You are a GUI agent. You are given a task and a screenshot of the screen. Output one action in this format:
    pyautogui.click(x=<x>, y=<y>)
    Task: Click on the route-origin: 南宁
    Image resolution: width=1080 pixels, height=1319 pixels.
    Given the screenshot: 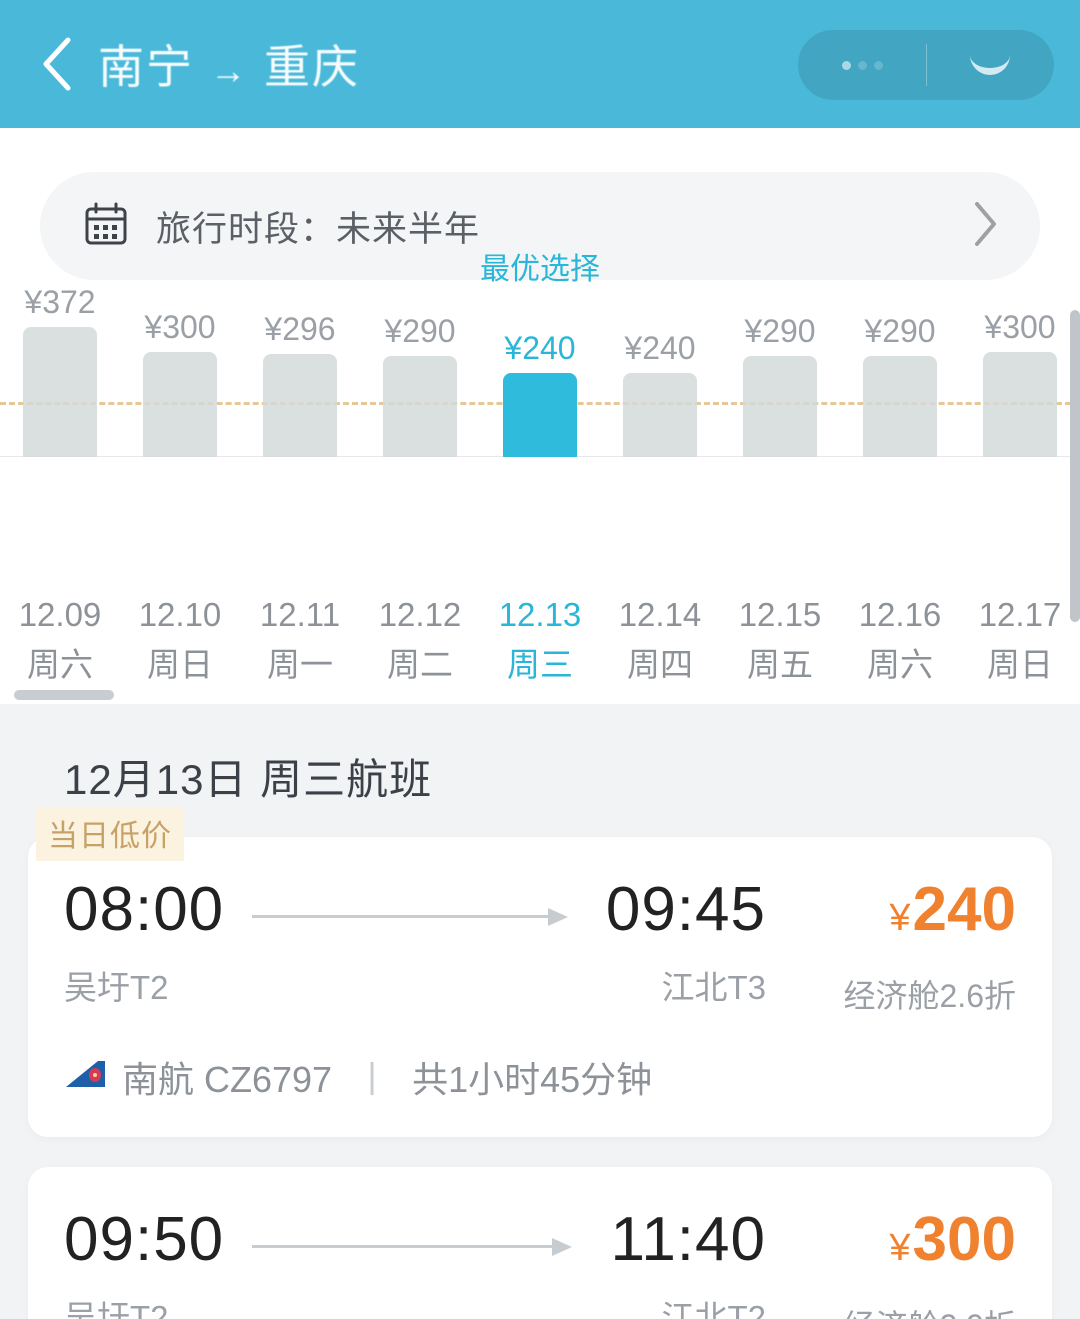 What is the action you would take?
    pyautogui.click(x=146, y=67)
    